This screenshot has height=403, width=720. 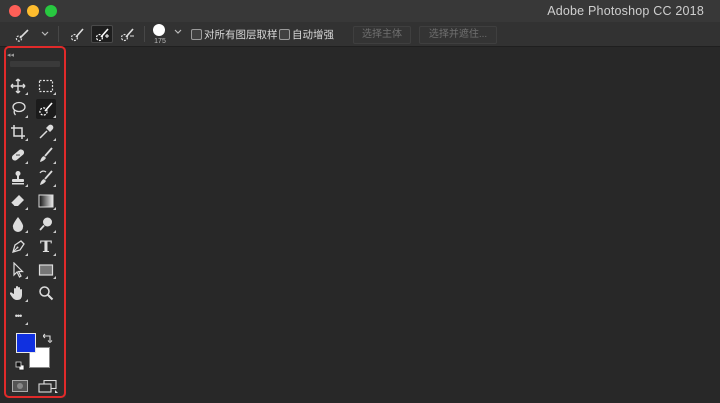 I want to click on auto-enhance-label: 自动增强, so click(x=313, y=35).